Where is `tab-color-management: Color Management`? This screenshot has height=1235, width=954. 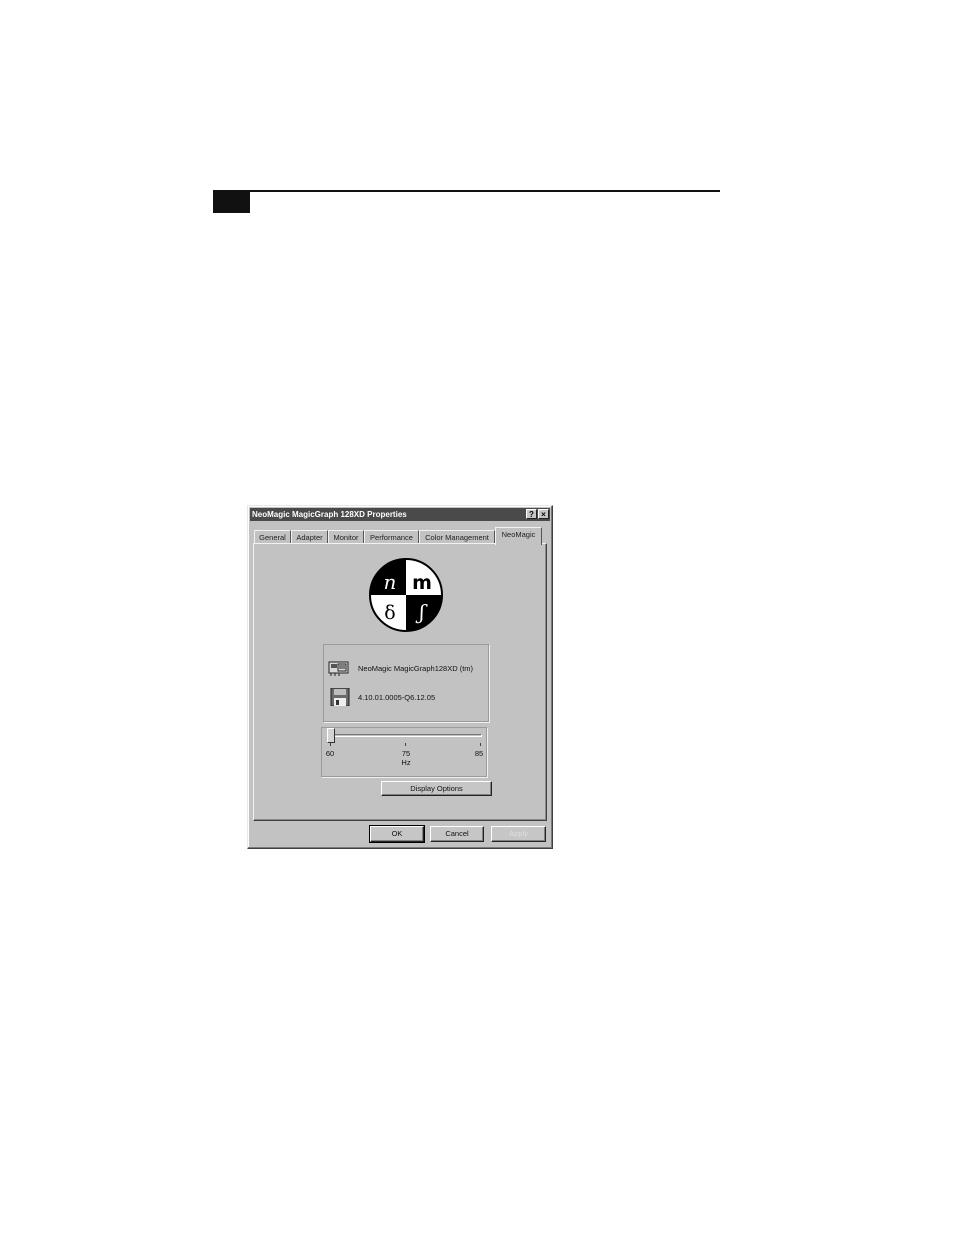 tab-color-management: Color Management is located at coordinates (457, 537).